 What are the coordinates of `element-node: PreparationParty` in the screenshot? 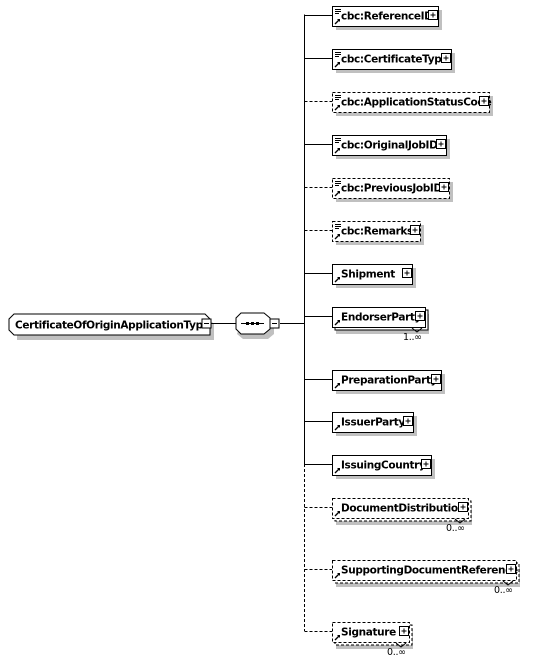 It's located at (375, 382).